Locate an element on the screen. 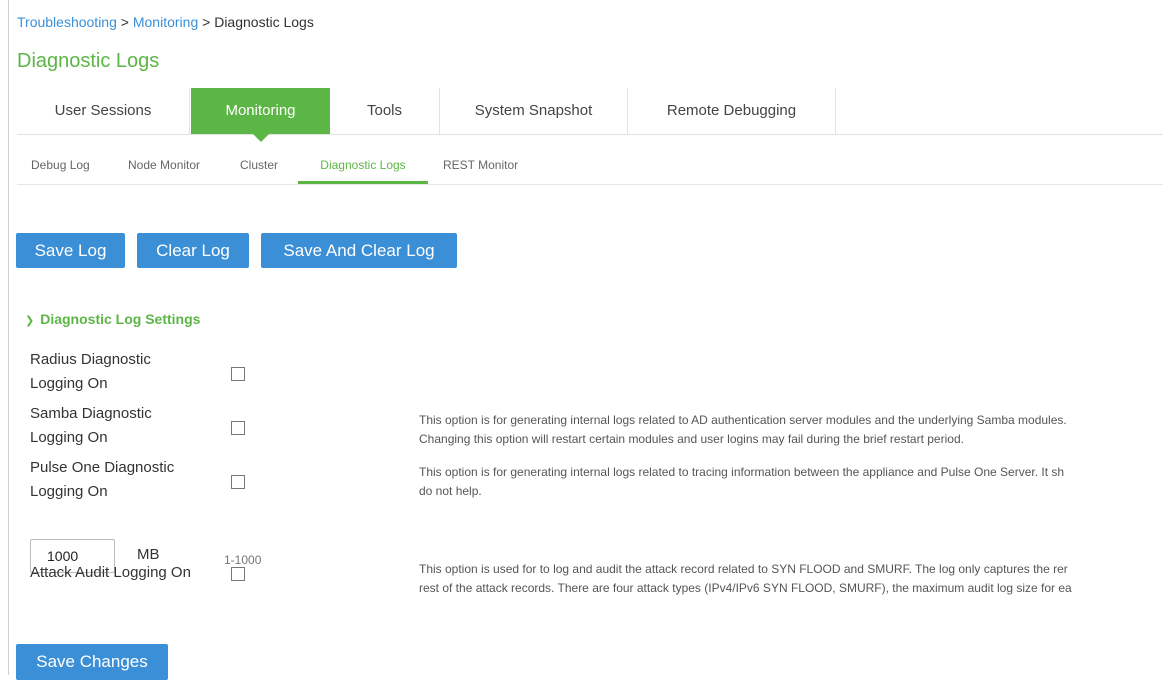 Image resolution: width=1163 pixels, height=680 pixels. subtab-node-monitor: Node Monitor is located at coordinates (164, 166).